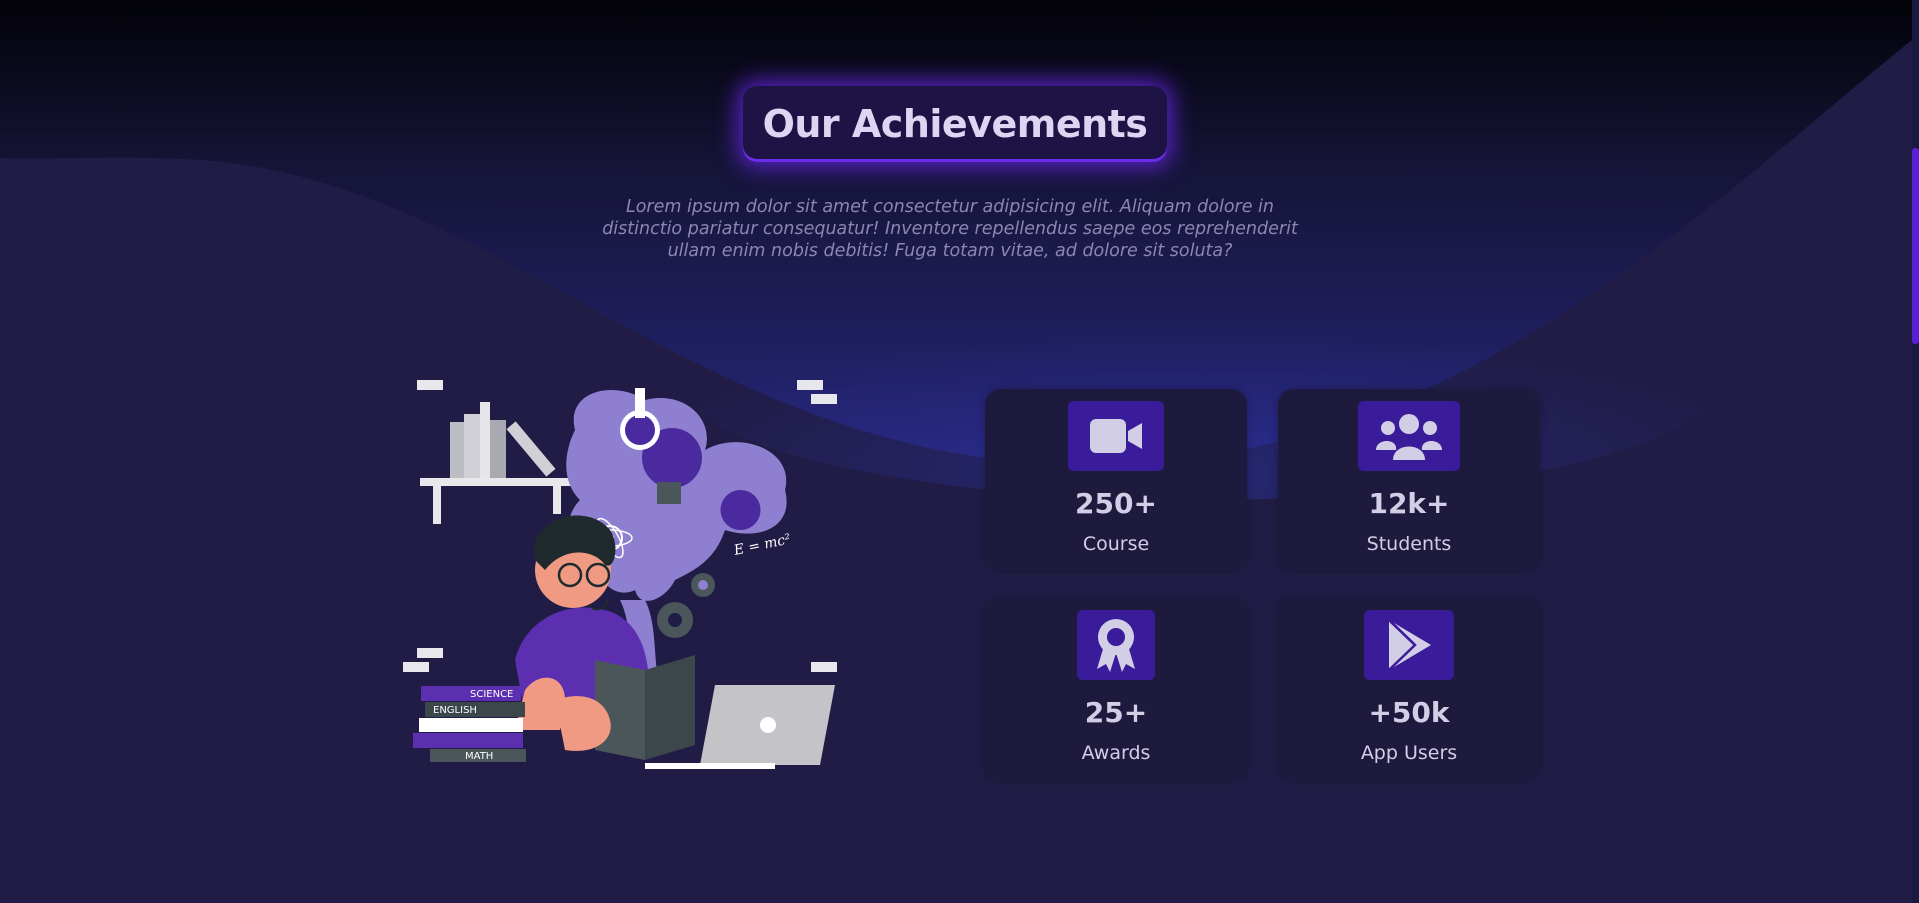 The width and height of the screenshot is (1919, 903). I want to click on section-title: Our Achievements, so click(955, 124).